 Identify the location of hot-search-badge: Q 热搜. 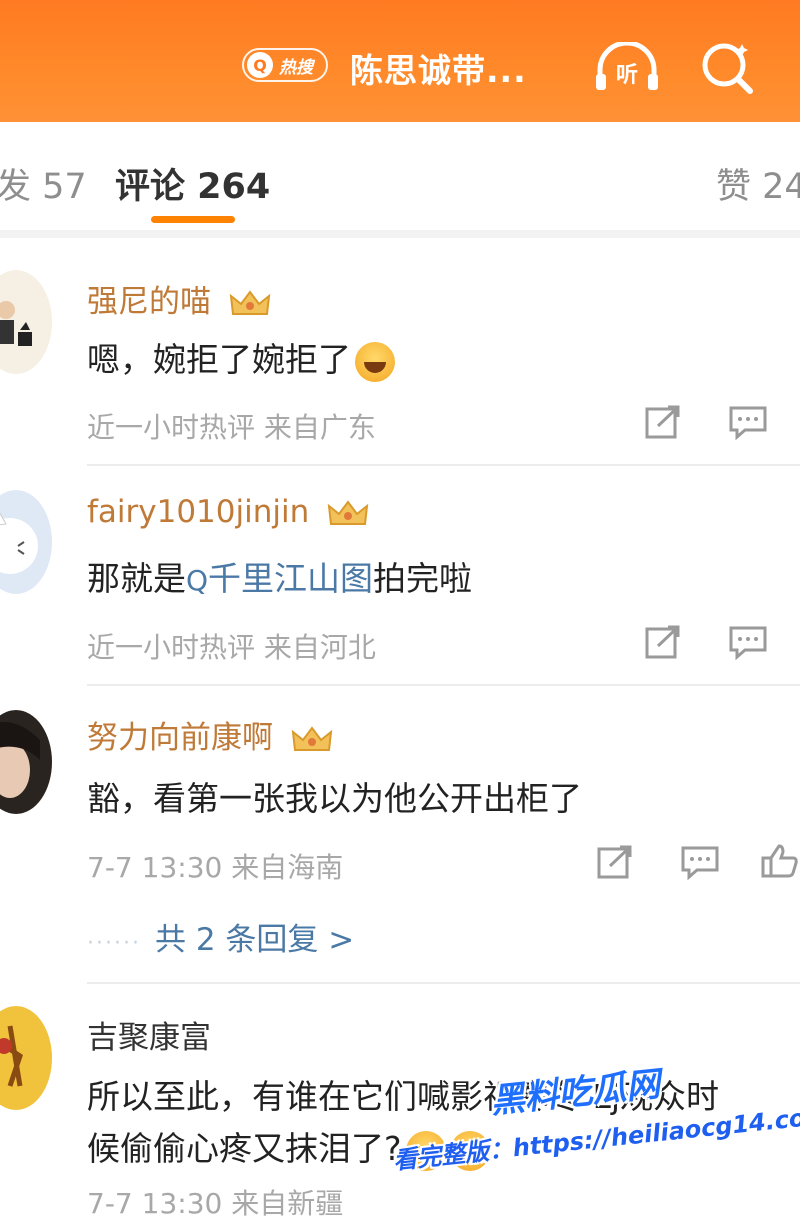
(285, 65).